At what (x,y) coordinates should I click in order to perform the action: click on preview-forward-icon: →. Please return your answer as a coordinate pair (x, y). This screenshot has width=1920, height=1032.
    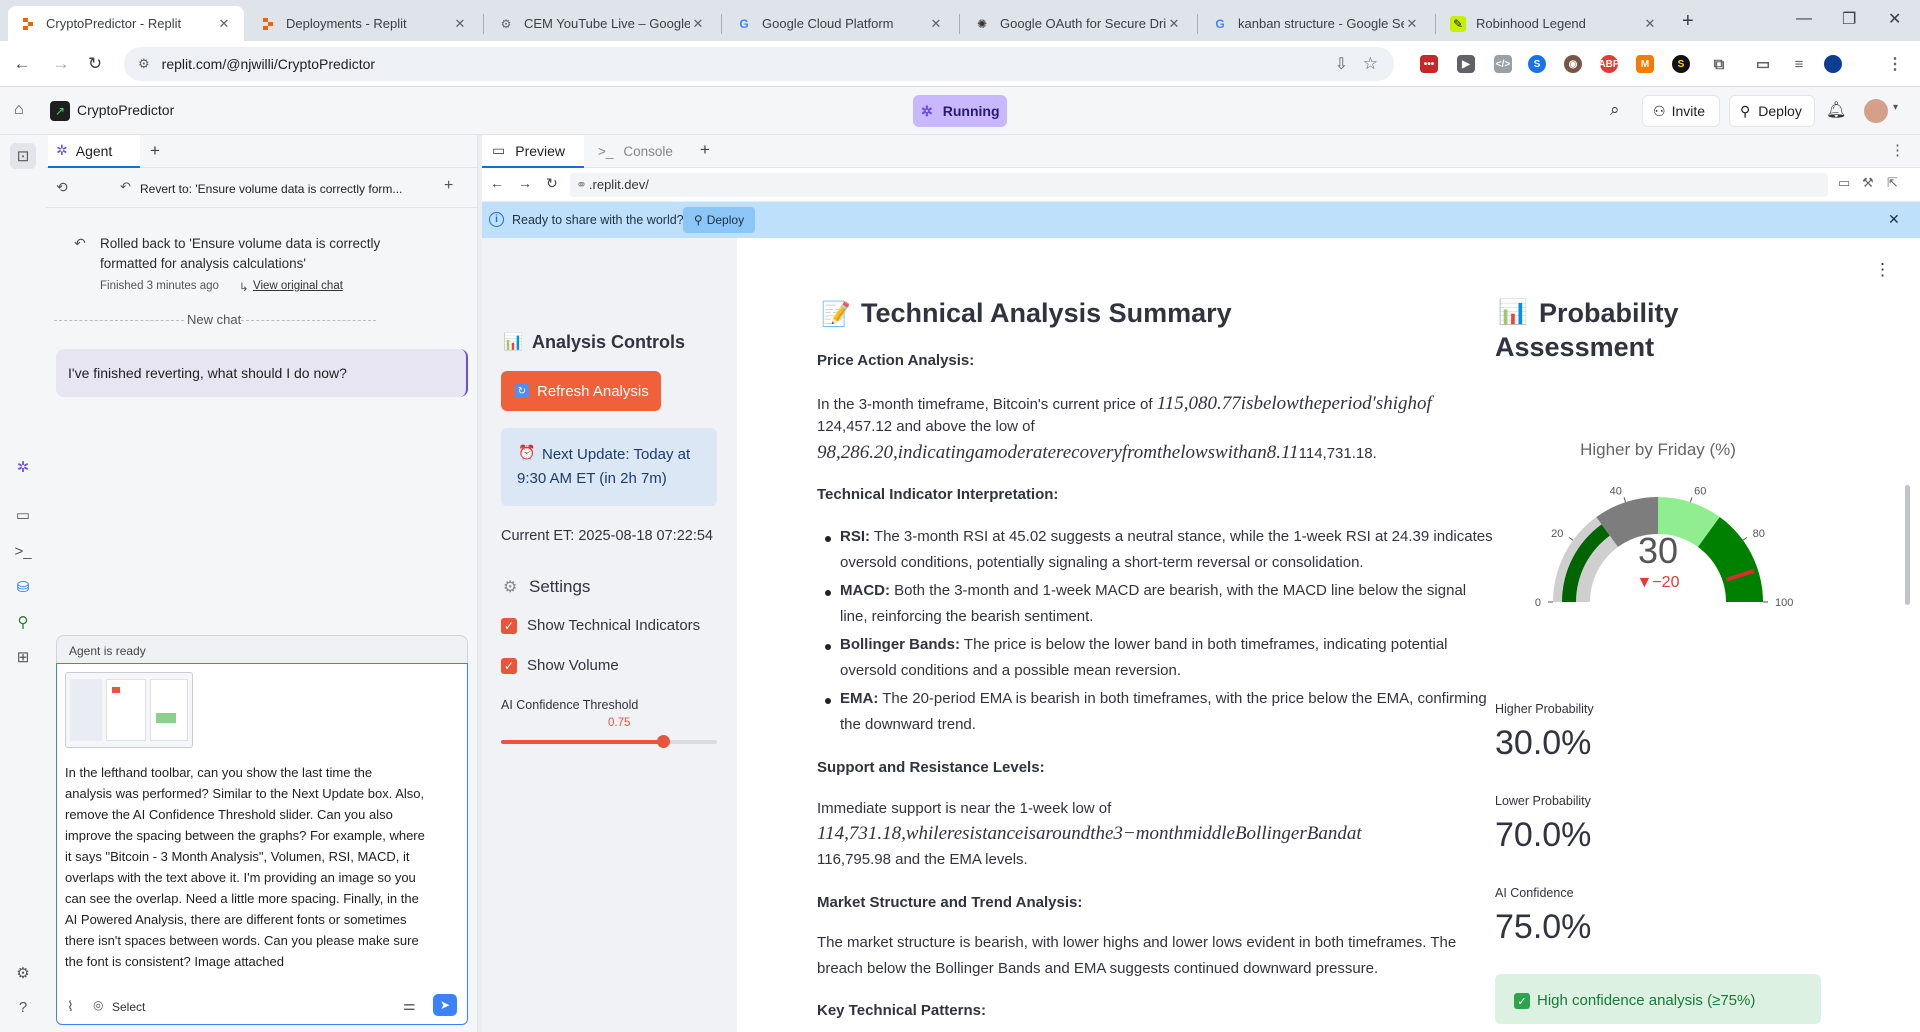
    Looking at the image, I should click on (525, 183).